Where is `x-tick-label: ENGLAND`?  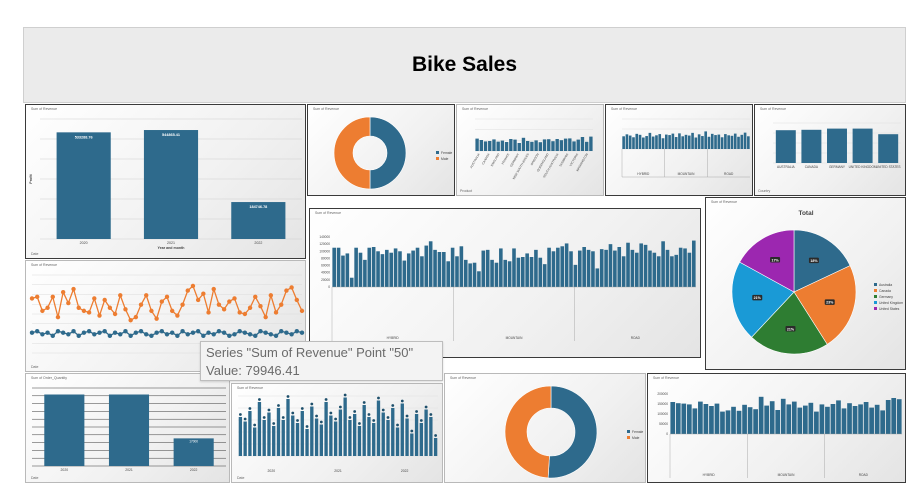 x-tick-label: ENGLAND is located at coordinates (495, 159).